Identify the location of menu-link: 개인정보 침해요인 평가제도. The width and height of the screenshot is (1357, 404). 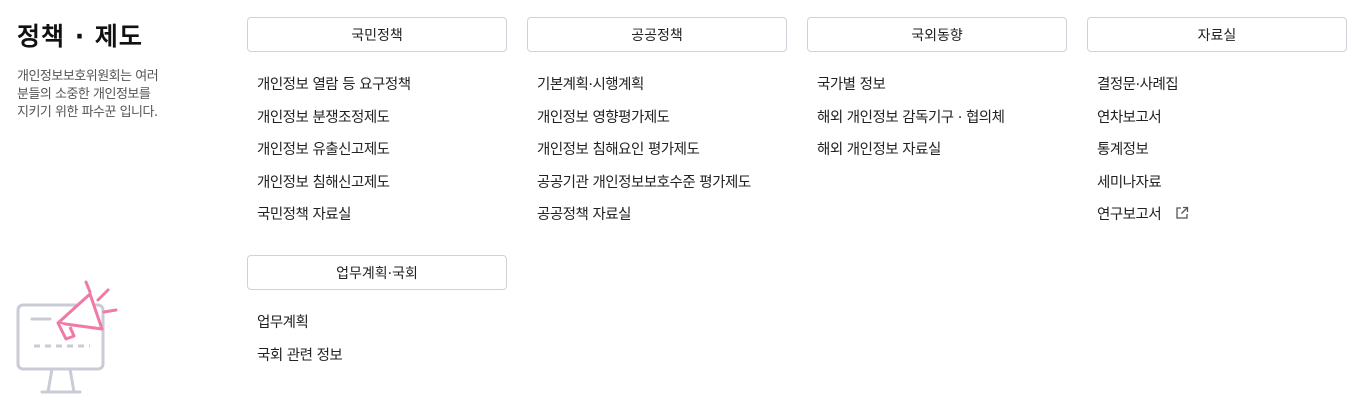
(618, 150).